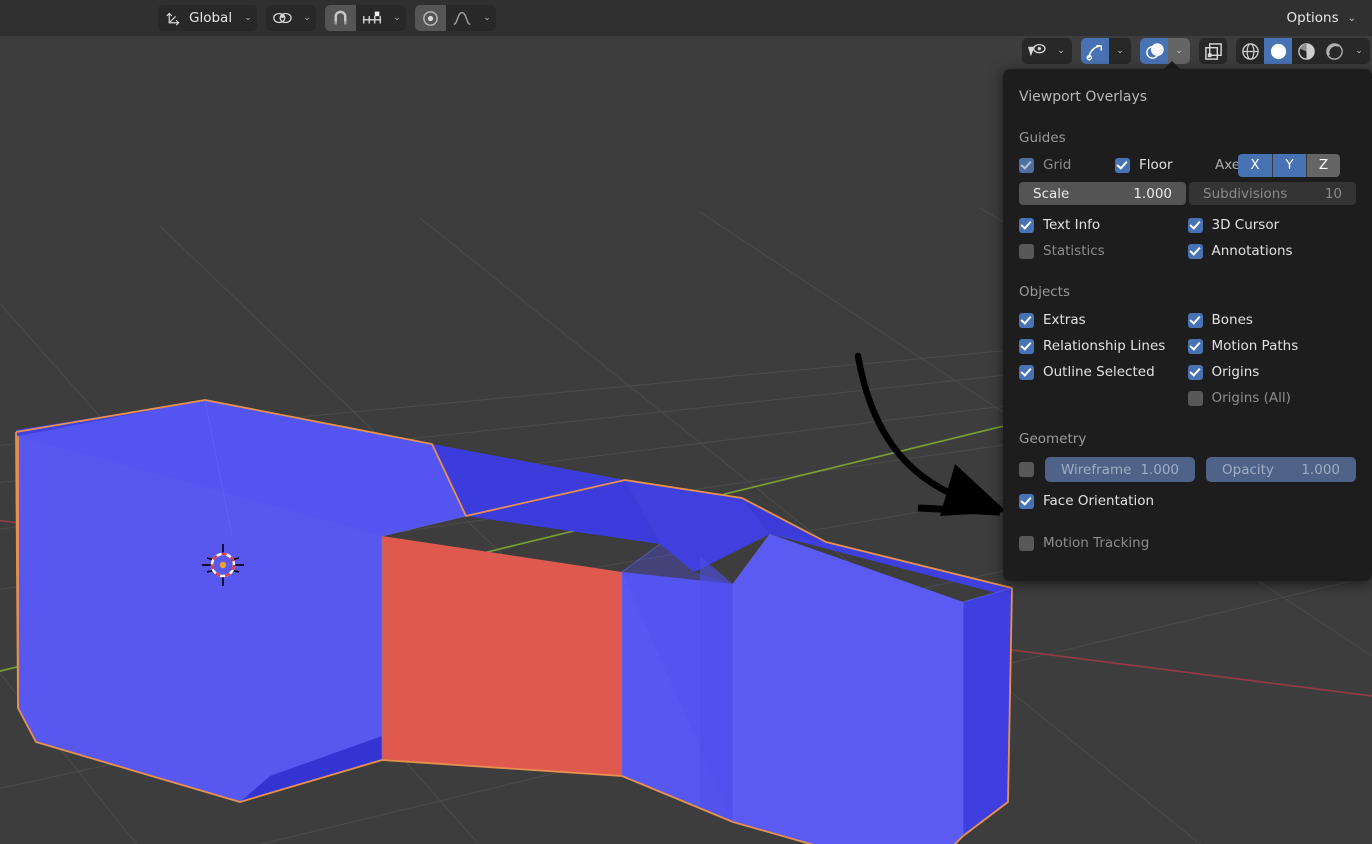  I want to click on 3d-cursor-checkbox, so click(1195, 225).